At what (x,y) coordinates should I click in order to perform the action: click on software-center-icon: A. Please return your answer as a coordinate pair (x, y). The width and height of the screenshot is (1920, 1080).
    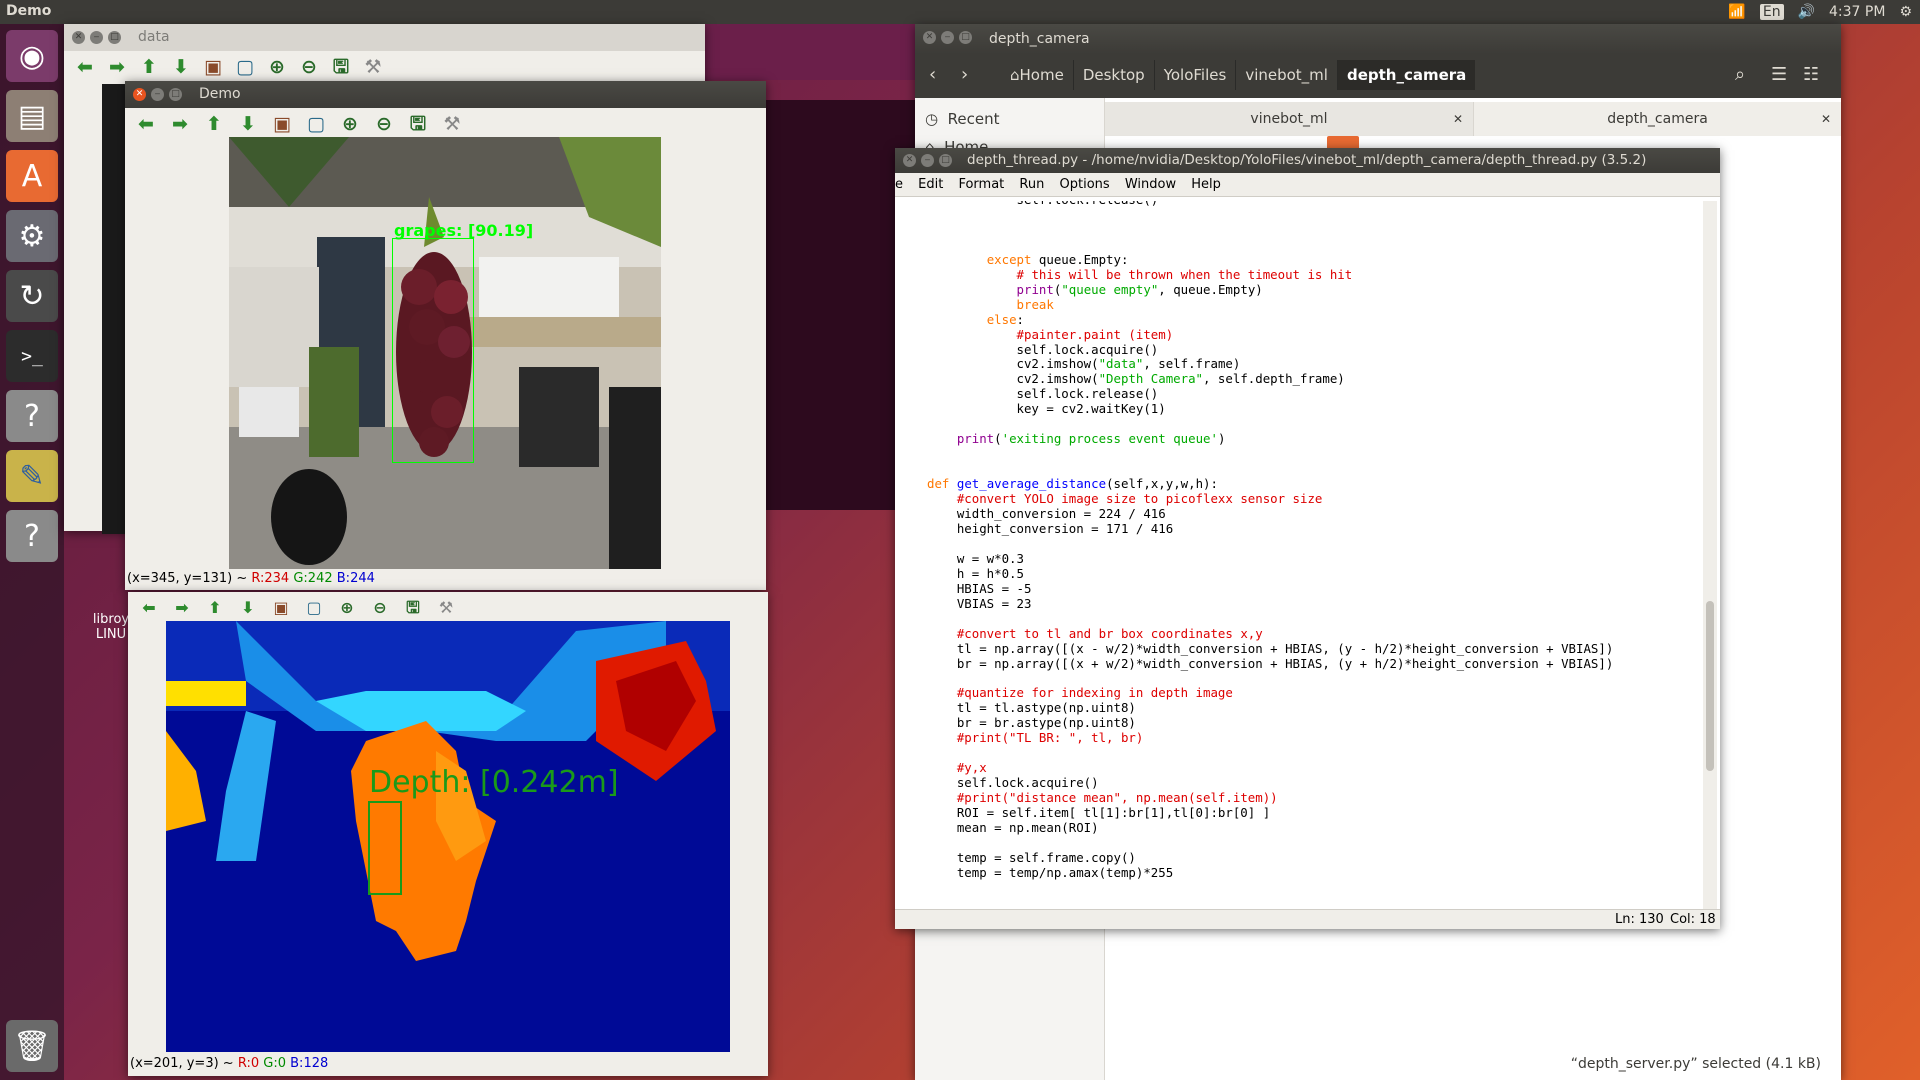
    Looking at the image, I should click on (32, 176).